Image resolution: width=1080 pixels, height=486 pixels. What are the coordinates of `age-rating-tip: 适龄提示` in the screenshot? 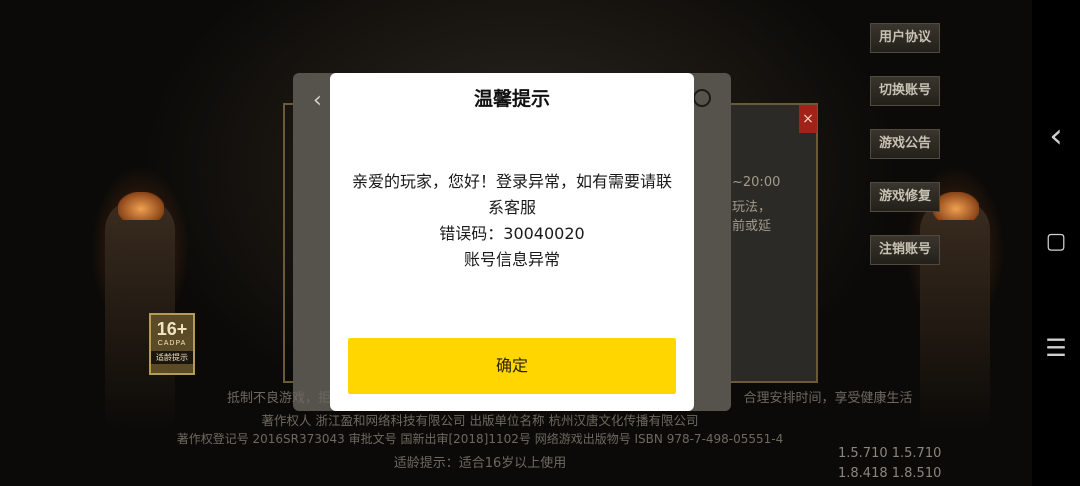 It's located at (172, 357).